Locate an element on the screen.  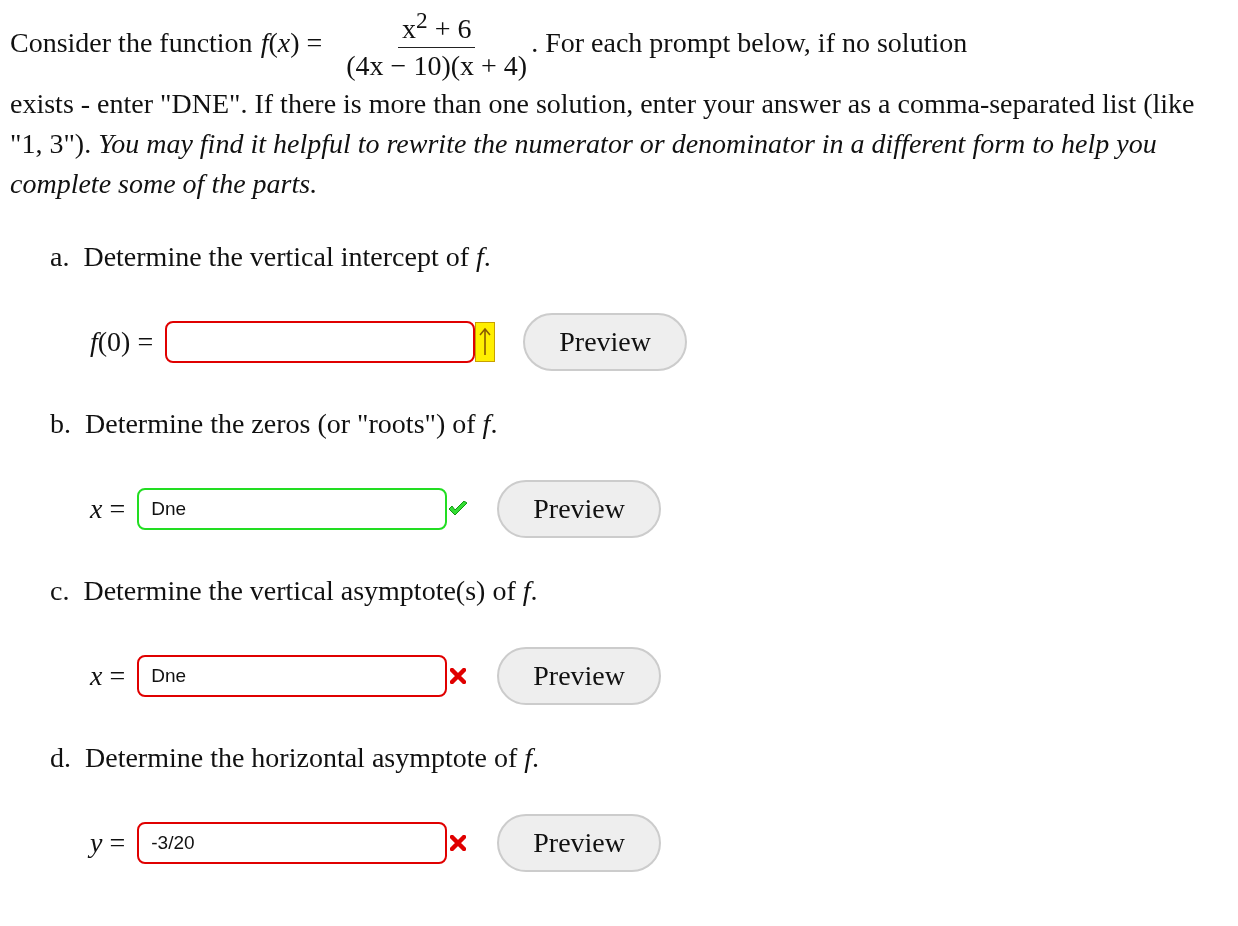
question-text: Determine the vertical intercept of f. is located at coordinates (287, 257).